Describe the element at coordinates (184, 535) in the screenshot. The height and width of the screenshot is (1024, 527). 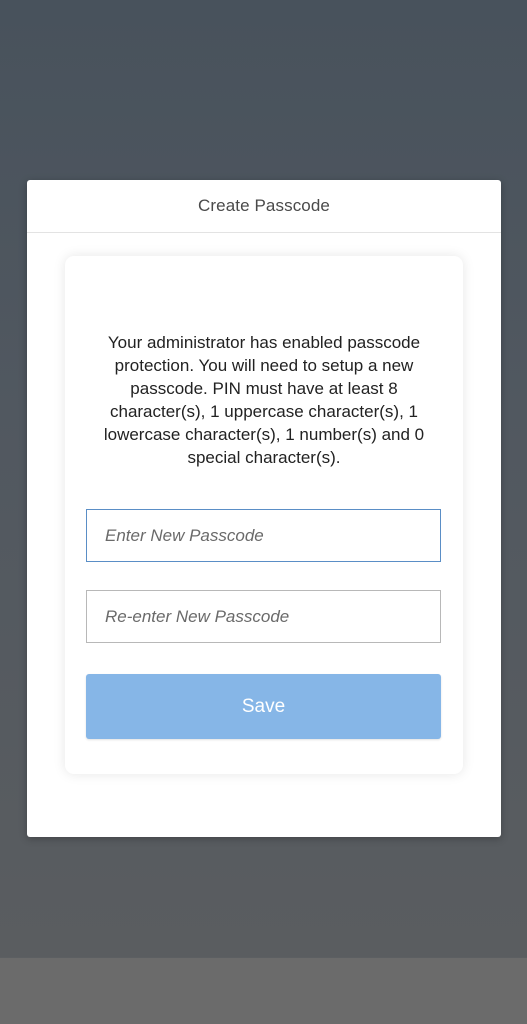
I see `new-passcode-placeholder: Enter New Passcode` at that location.